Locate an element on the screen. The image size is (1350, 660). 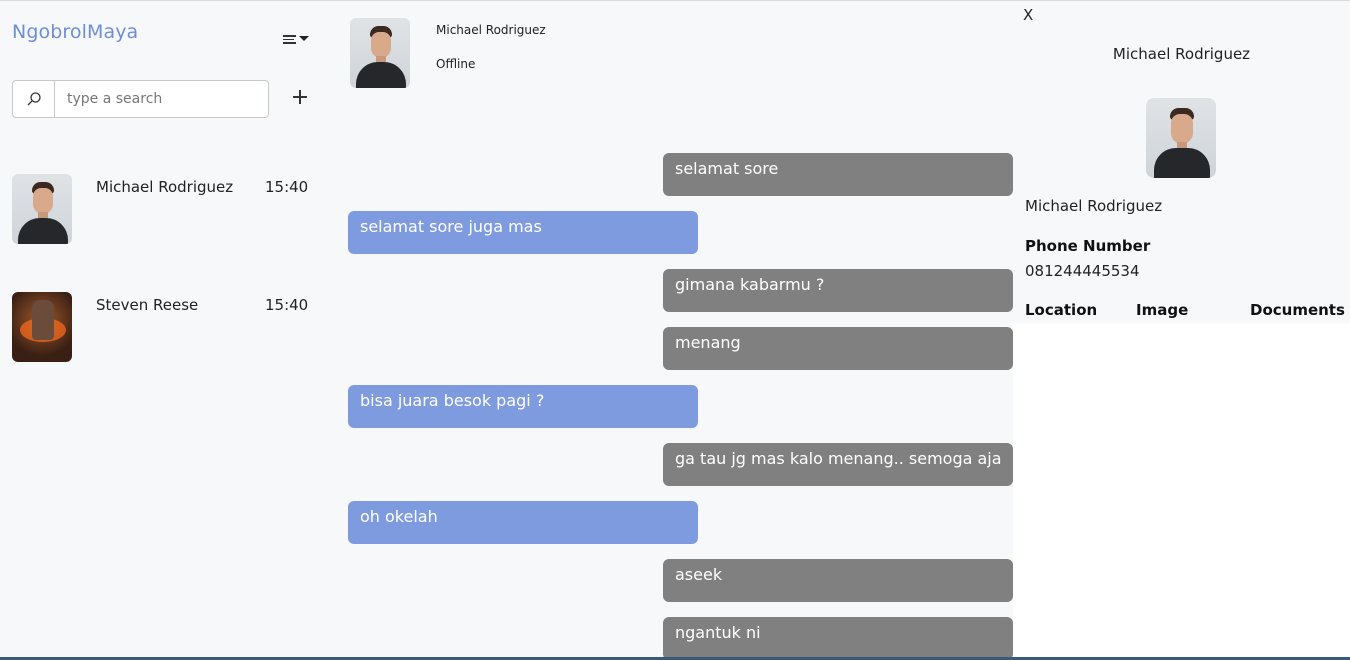
message-bubble-in: oh okelah is located at coordinates (523, 522).